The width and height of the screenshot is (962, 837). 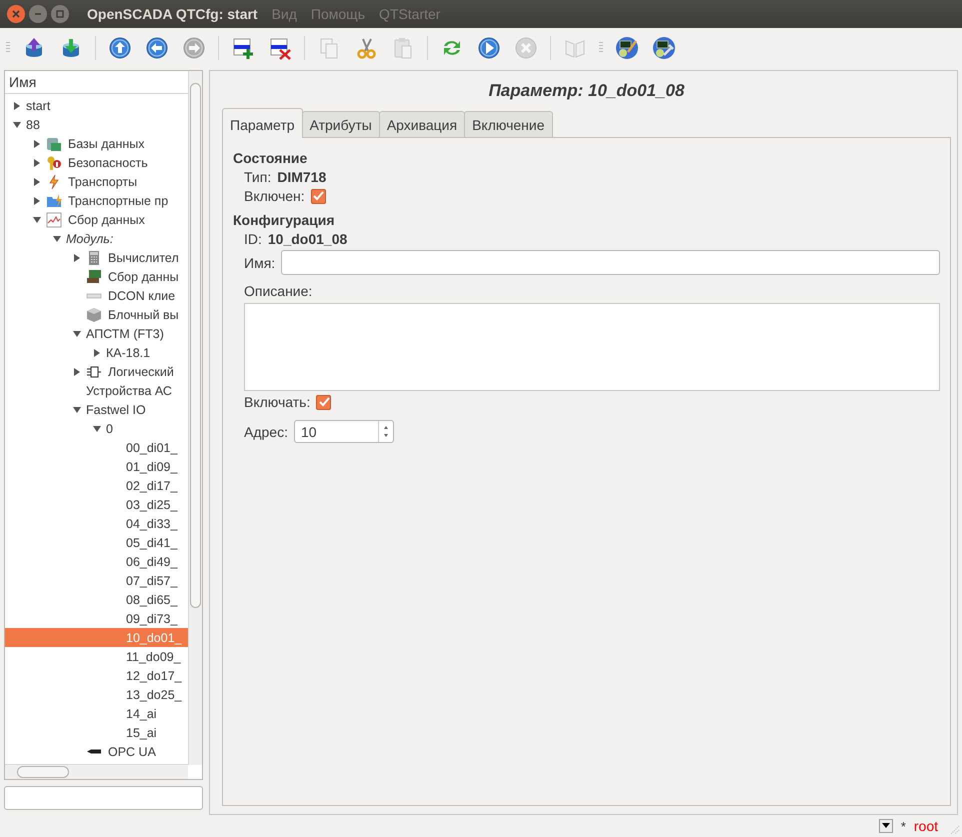 I want to click on maximize-icon, so click(x=60, y=14).